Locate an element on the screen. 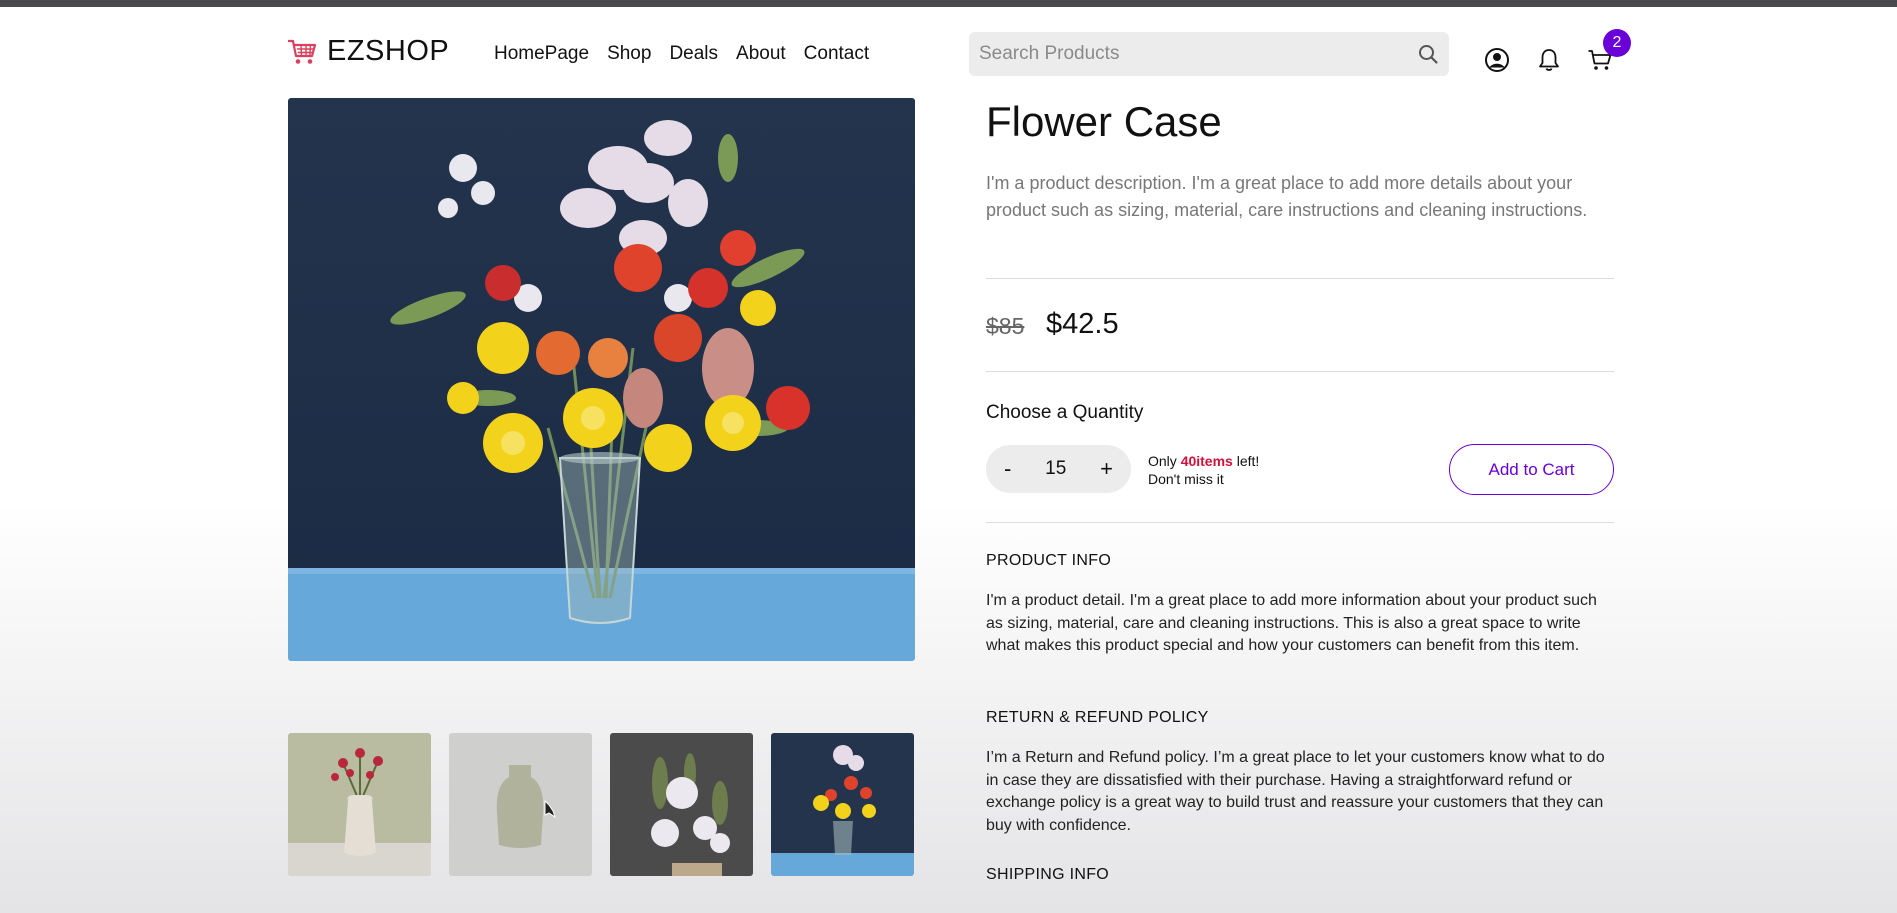 This screenshot has width=1897, height=913. nav-shop: Shop is located at coordinates (629, 54).